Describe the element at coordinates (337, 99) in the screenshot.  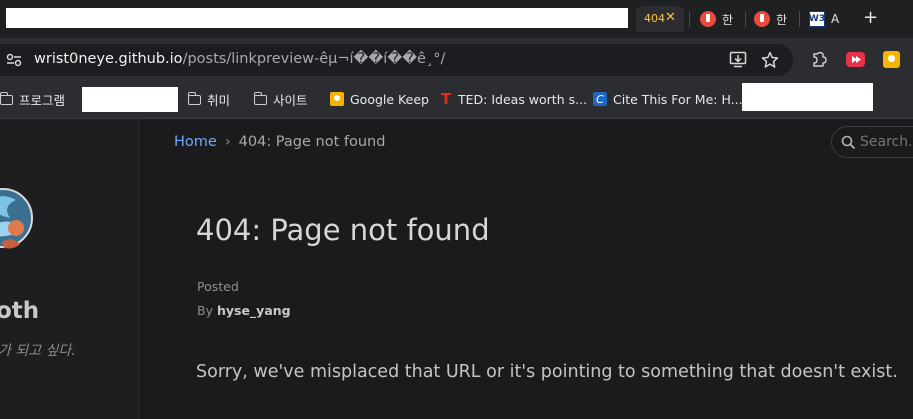
I see `google-keep-icon` at that location.